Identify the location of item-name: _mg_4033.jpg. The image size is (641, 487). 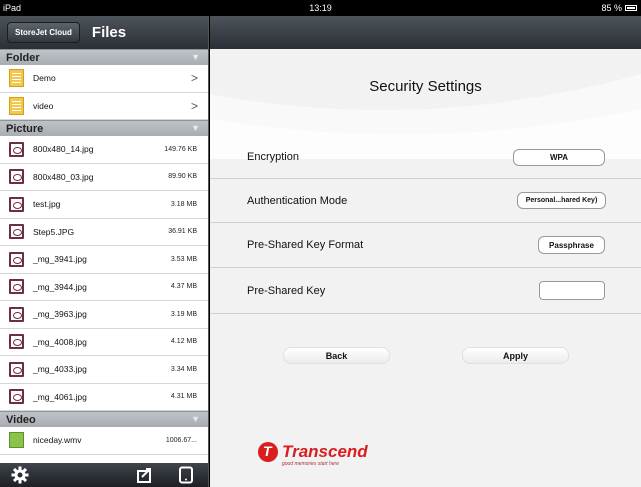
(60, 369).